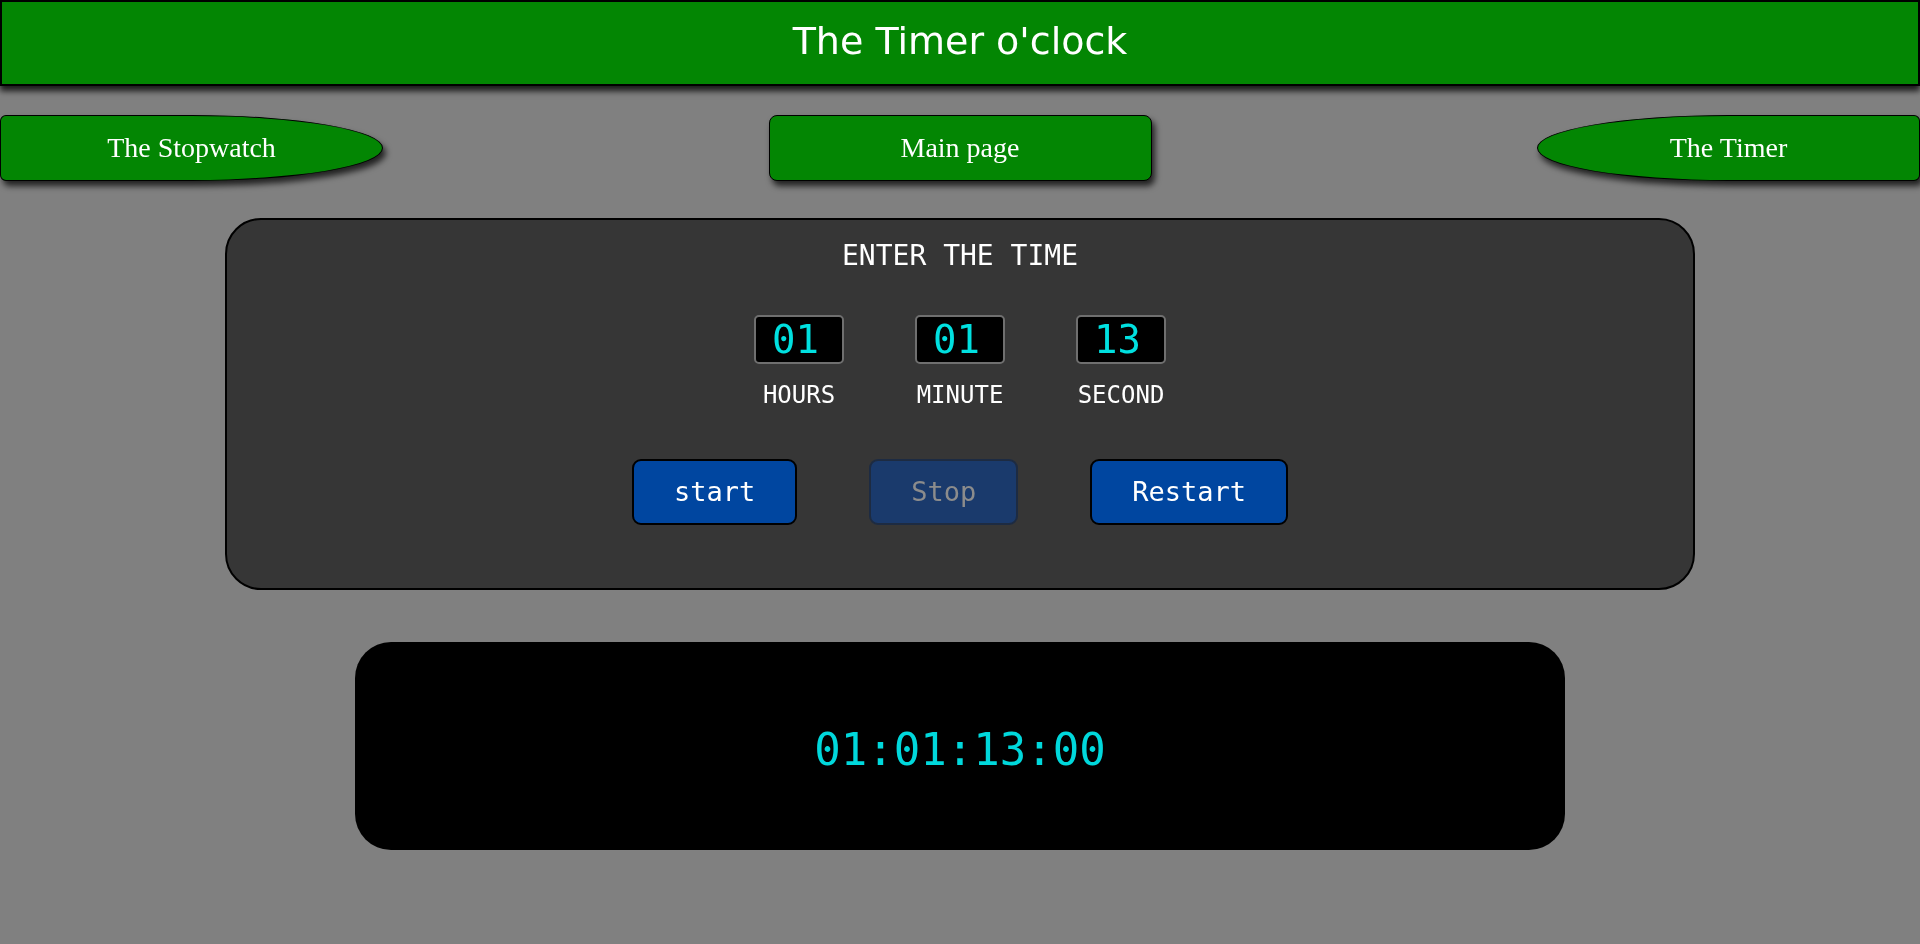 The image size is (1920, 944). Describe the element at coordinates (1121, 339) in the screenshot. I see `time-input: 13` at that location.